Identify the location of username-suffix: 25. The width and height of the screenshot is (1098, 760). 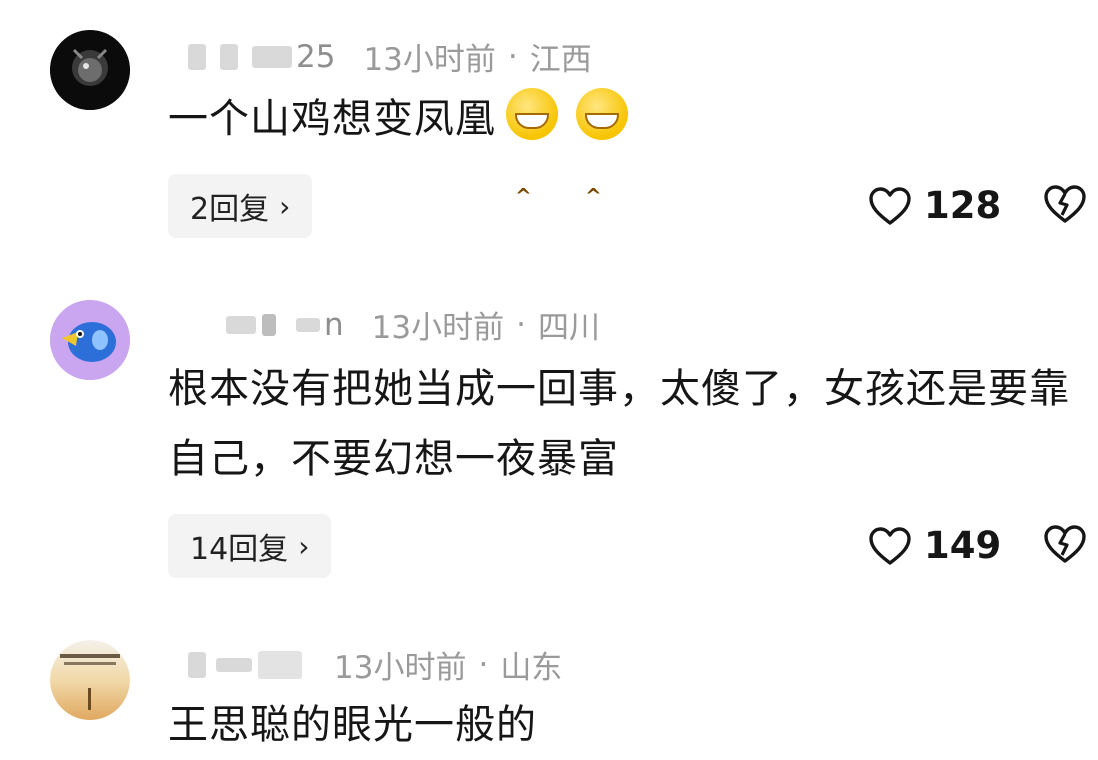
(316, 56).